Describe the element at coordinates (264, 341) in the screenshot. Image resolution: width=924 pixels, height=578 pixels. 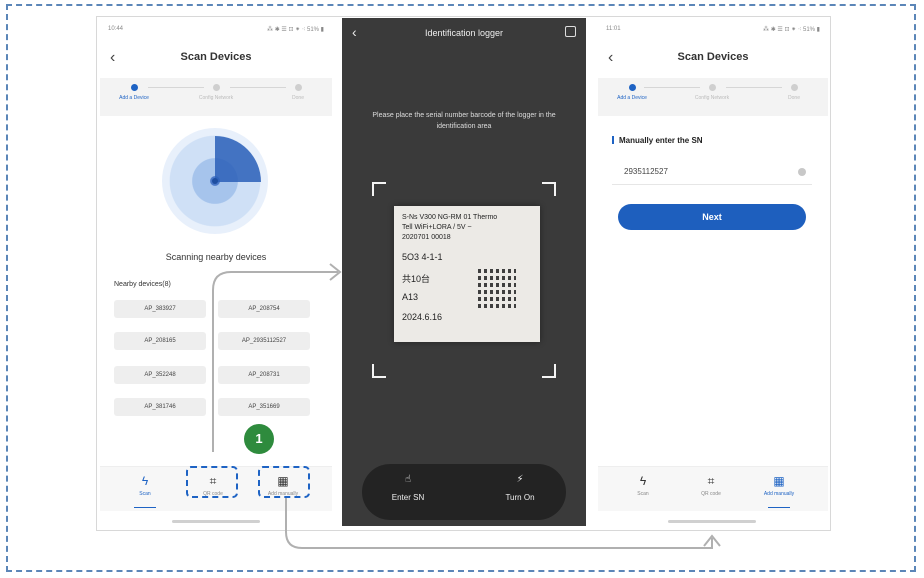
I see `device-item: AP_2935112527` at that location.